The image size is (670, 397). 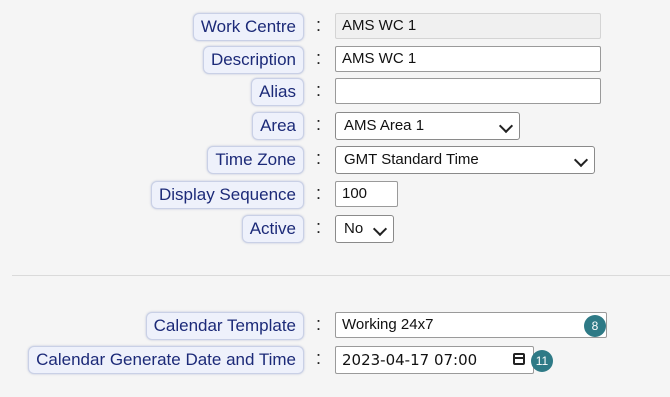 What do you see at coordinates (227, 195) in the screenshot?
I see `display-sequence-label: Display Sequence` at bounding box center [227, 195].